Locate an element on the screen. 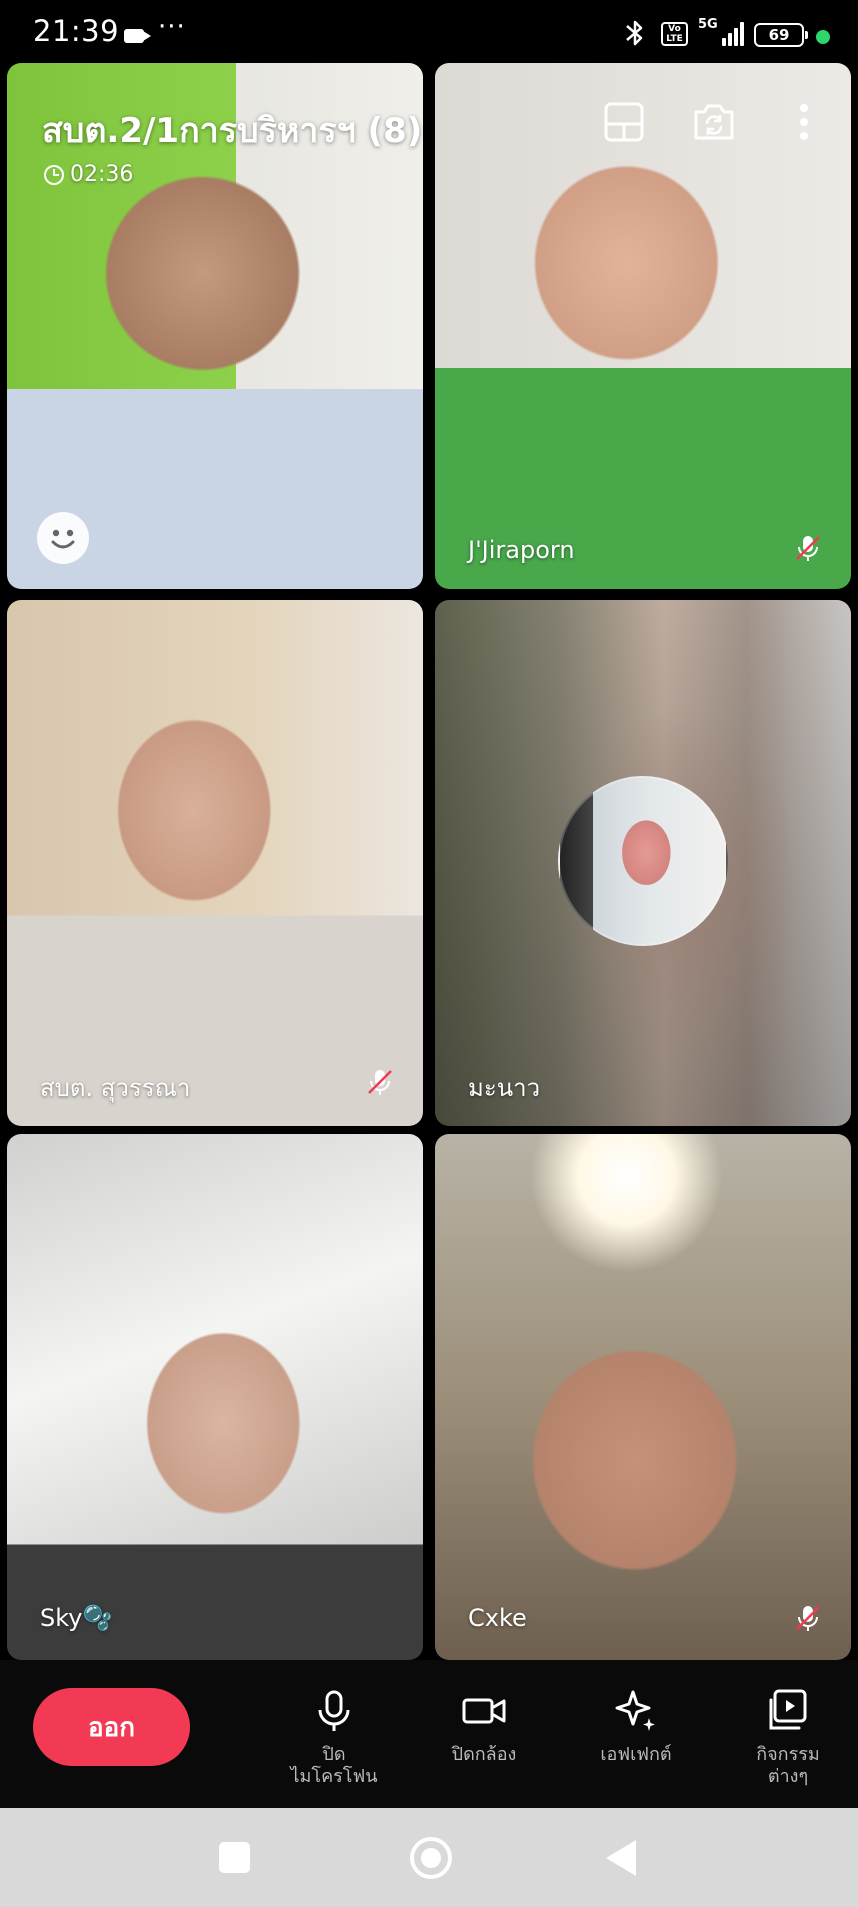 The width and height of the screenshot is (858, 1907). activities-label: กิจกรรม ต่างๆ is located at coordinates (788, 1765).